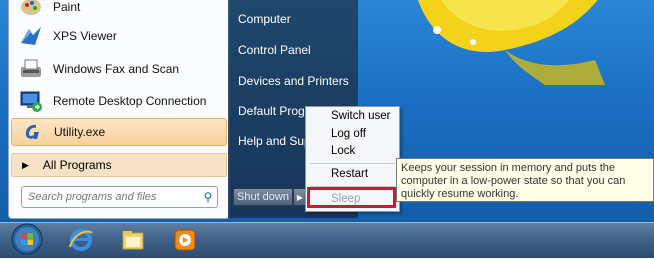  Describe the element at coordinates (118, 36) in the screenshot. I see `program-item-xps-viewer: XPS Viewer` at that location.